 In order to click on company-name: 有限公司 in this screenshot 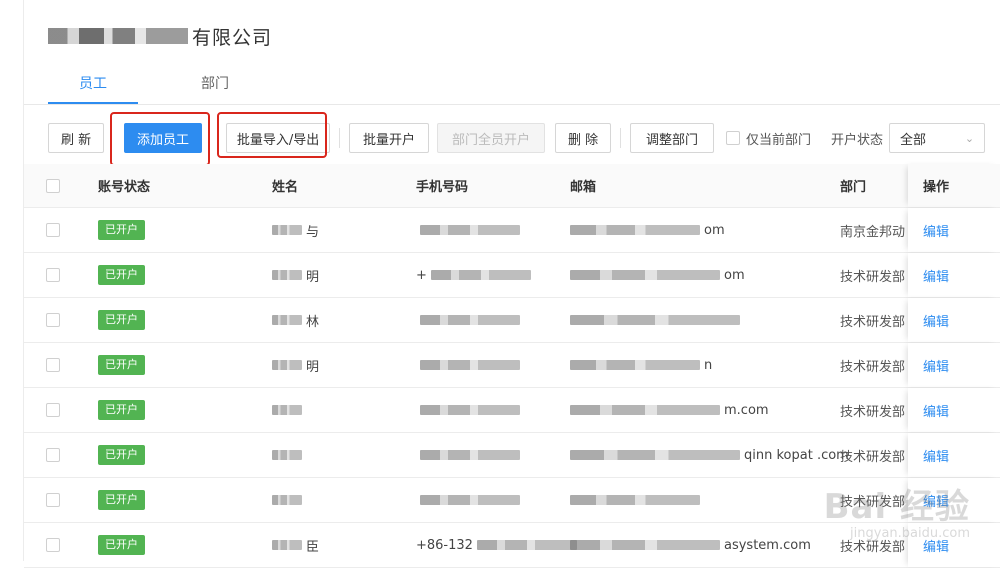, I will do `click(232, 37)`.